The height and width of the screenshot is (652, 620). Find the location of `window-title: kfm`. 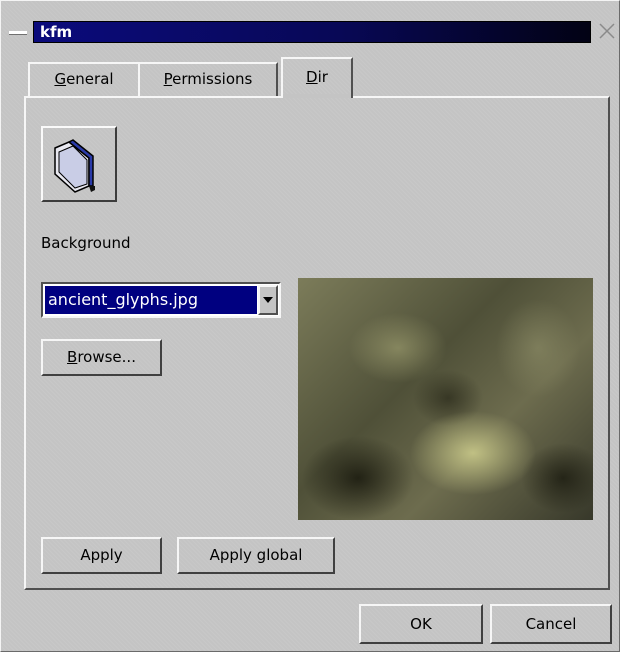

window-title: kfm is located at coordinates (56, 32).